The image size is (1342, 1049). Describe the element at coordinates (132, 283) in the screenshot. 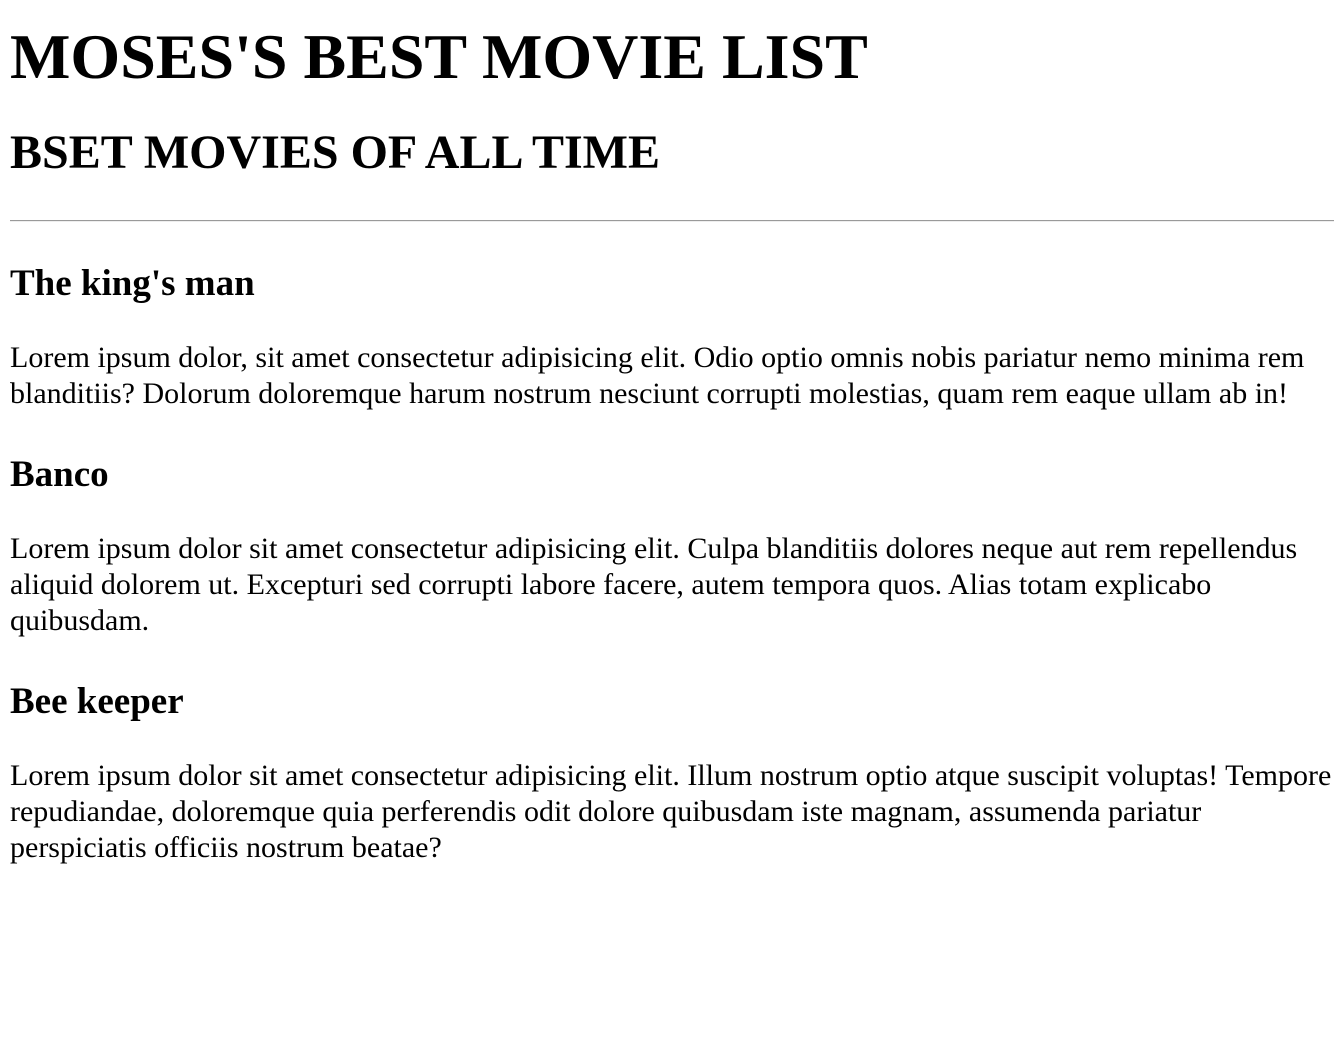

I see `movie-title: The king's man` at that location.